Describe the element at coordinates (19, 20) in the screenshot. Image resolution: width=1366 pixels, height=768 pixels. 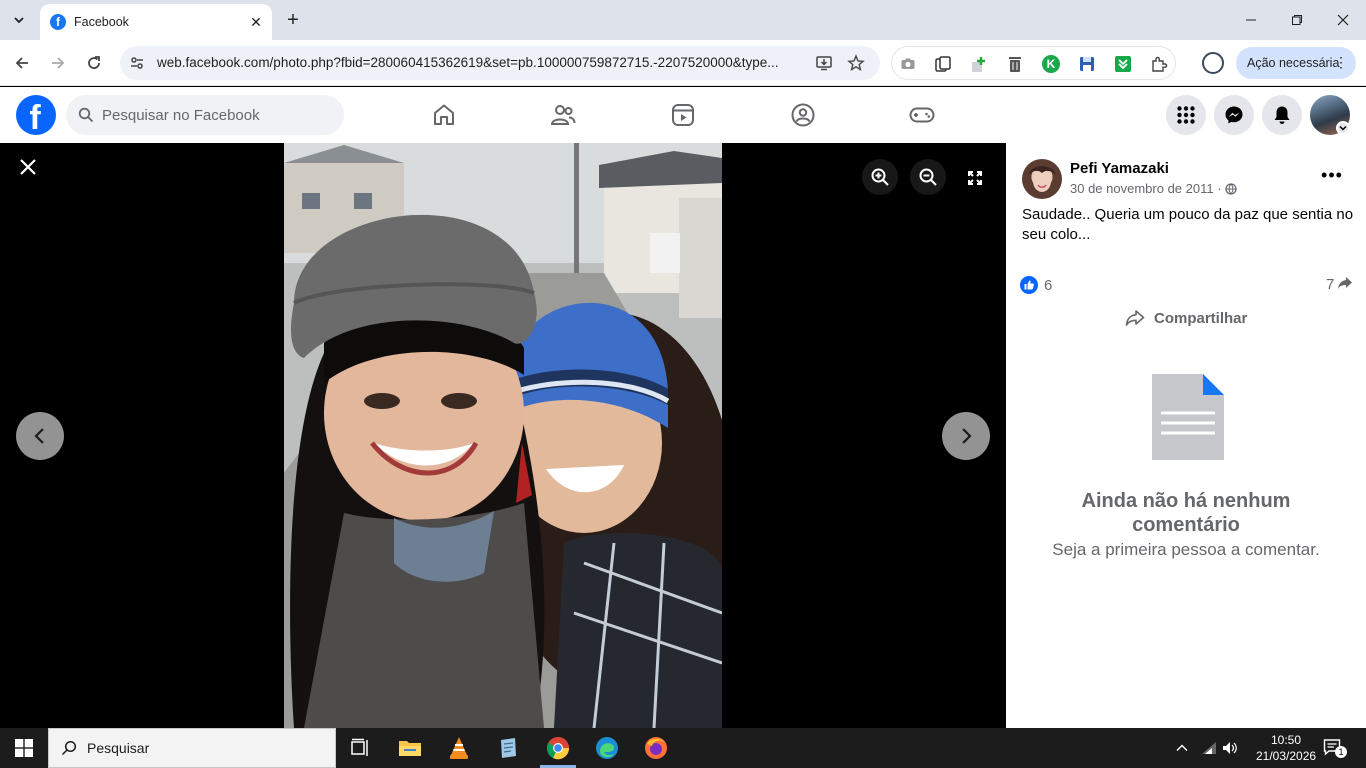
I see `tab-search-chevron-icon` at that location.